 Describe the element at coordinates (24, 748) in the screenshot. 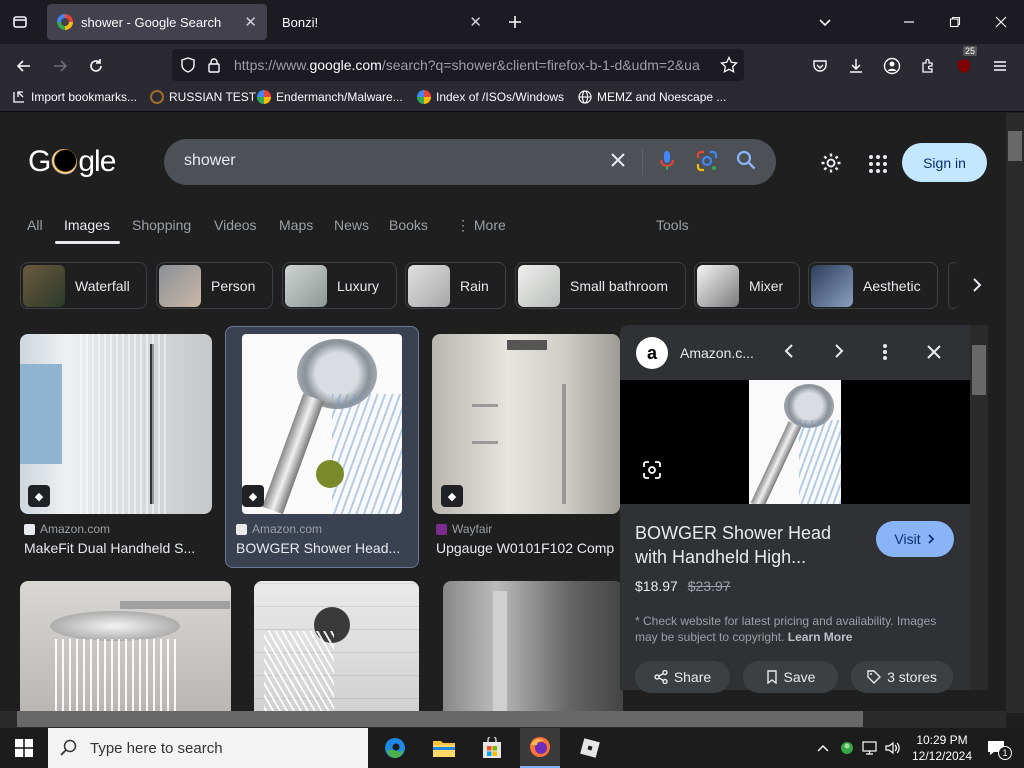

I see `windows-start-icon` at that location.